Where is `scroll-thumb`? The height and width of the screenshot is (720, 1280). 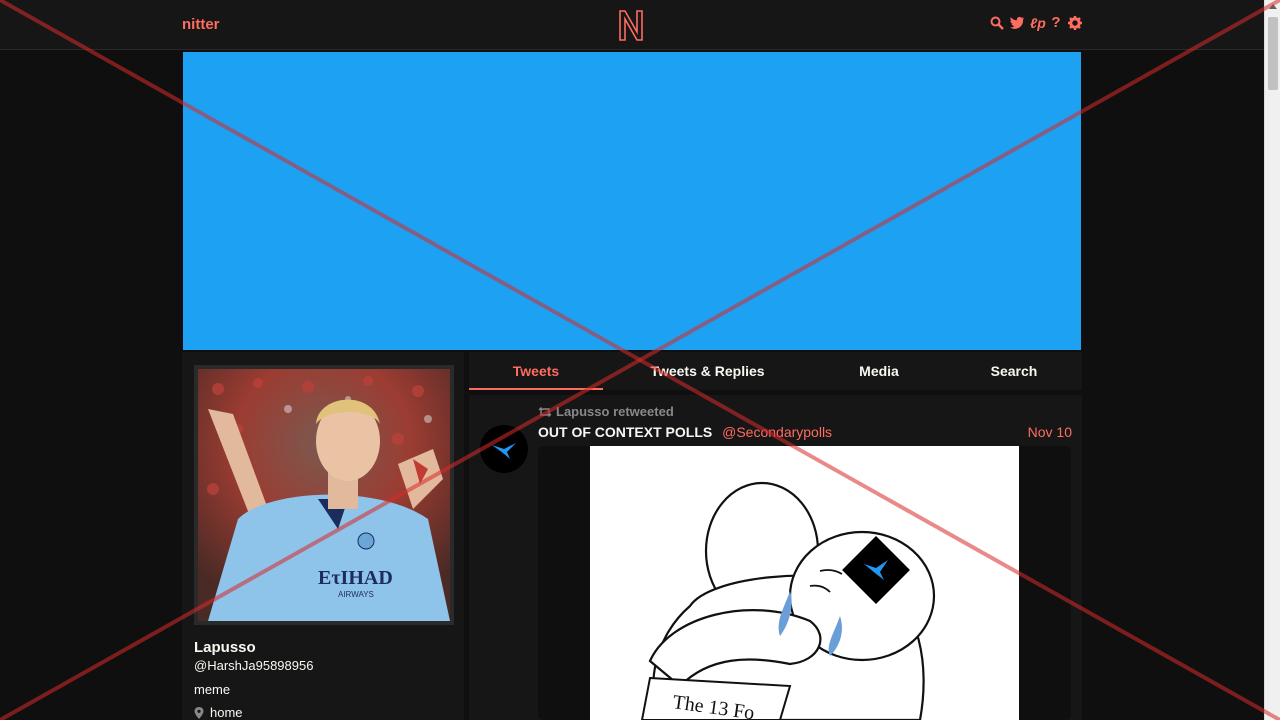
scroll-thumb is located at coordinates (1273, 53).